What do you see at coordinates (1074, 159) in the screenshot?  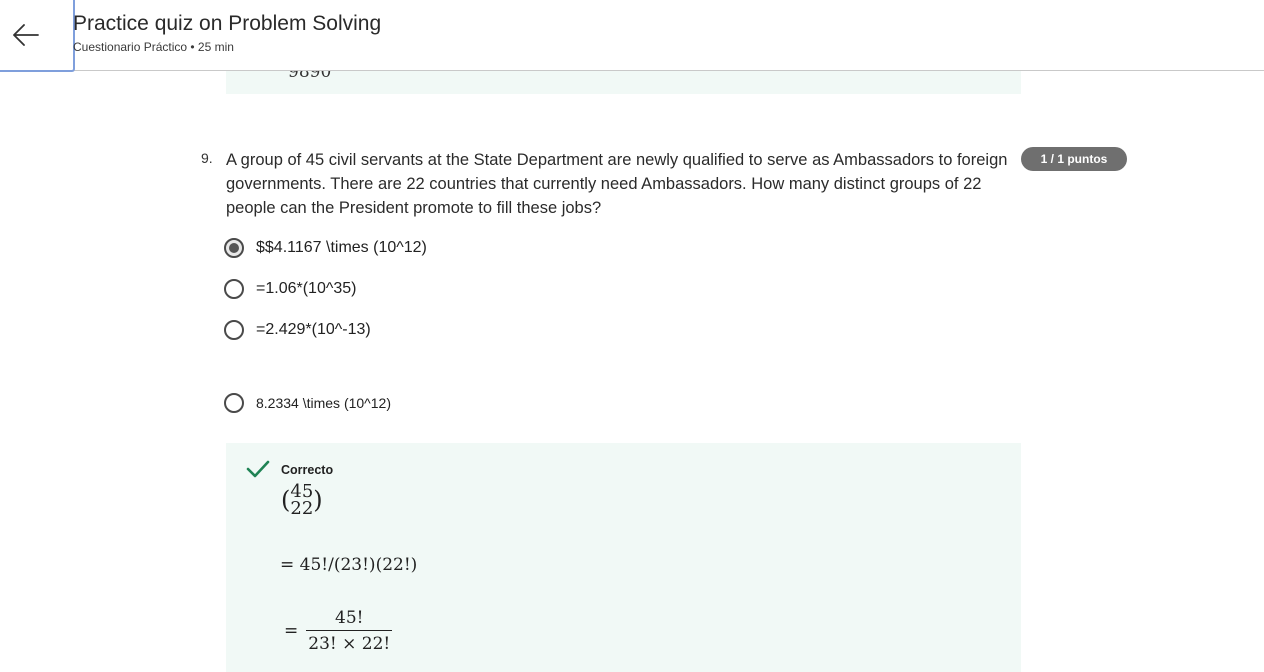 I see `score-badge: 1 / 1 puntos` at bounding box center [1074, 159].